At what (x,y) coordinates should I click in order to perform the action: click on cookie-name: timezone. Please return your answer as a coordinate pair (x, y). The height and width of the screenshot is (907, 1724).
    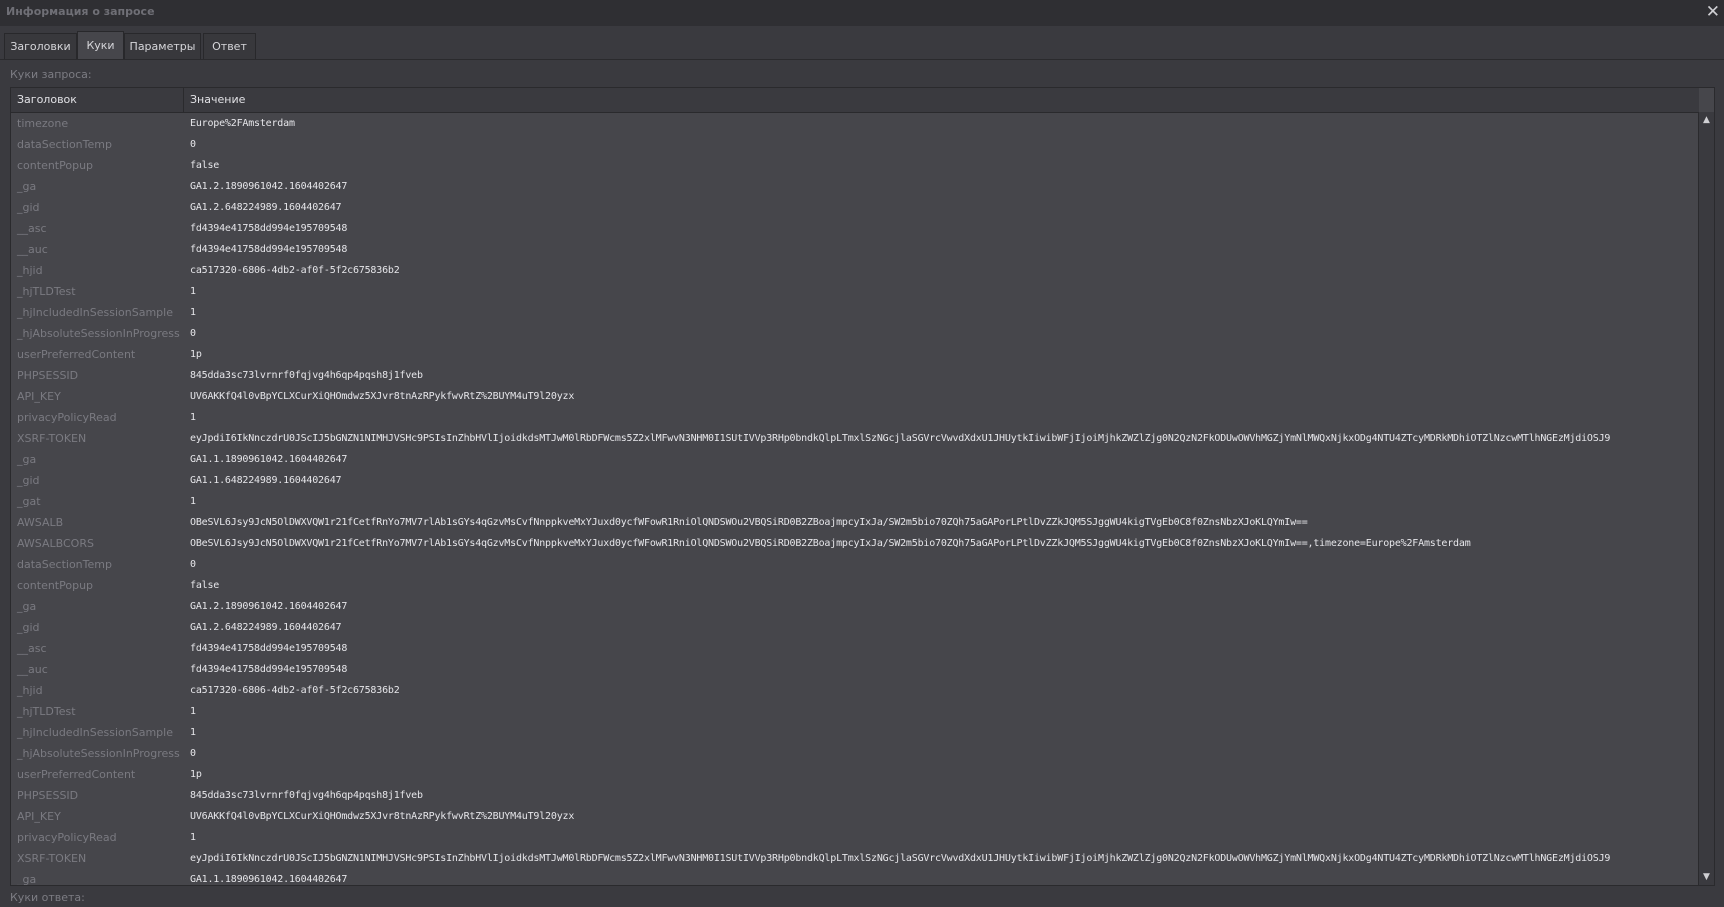
    Looking at the image, I should click on (43, 123).